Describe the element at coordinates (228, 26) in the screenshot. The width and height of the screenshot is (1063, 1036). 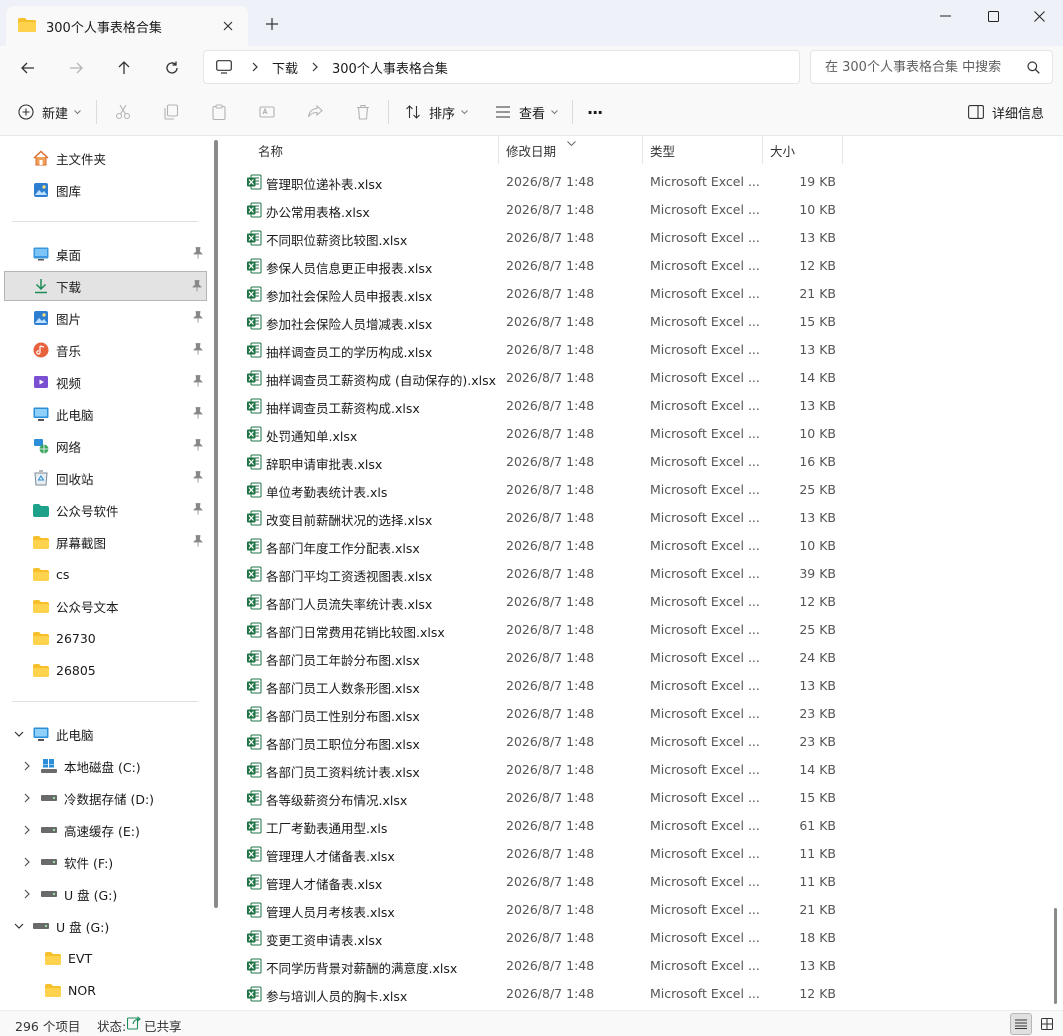
I see `close-tab-icon` at that location.